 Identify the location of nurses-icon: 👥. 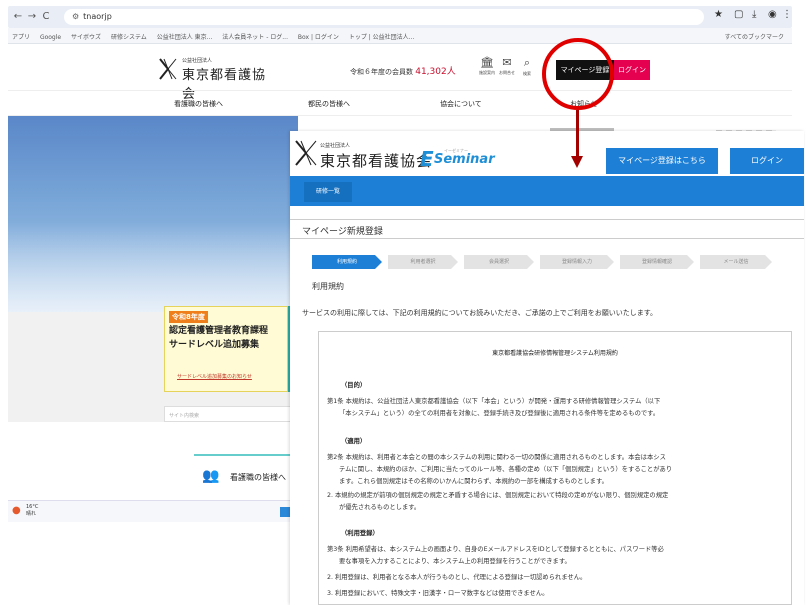
(211, 476).